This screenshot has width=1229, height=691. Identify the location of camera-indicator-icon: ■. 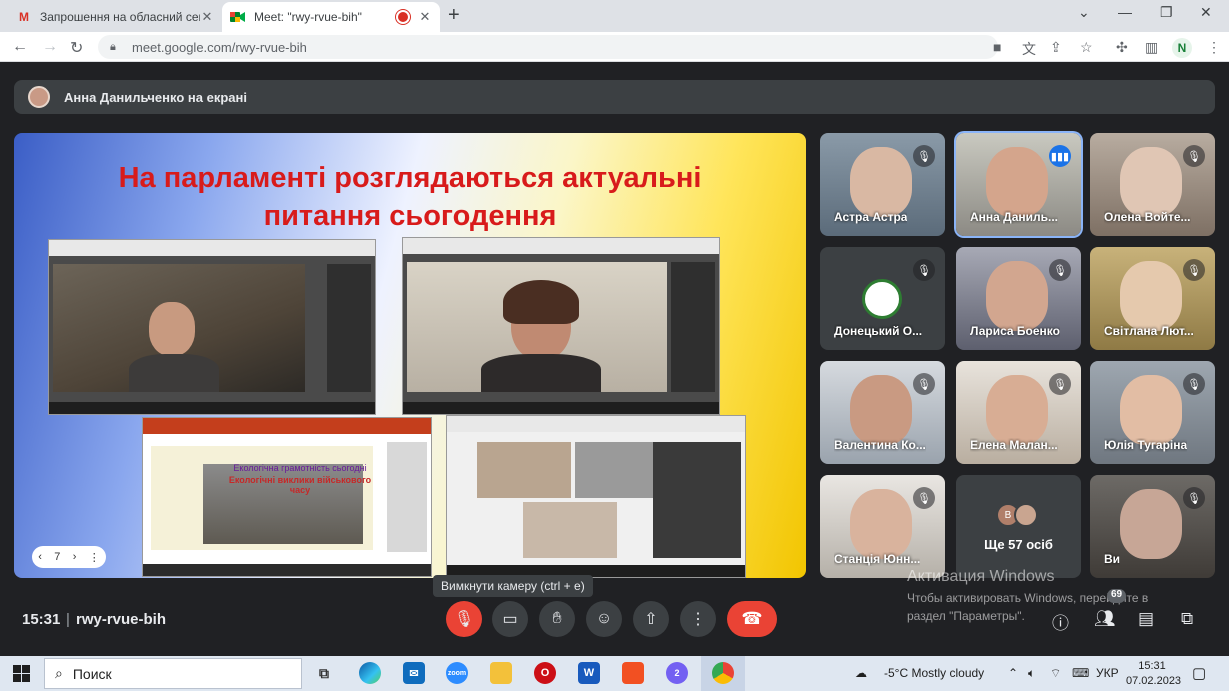
(997, 47).